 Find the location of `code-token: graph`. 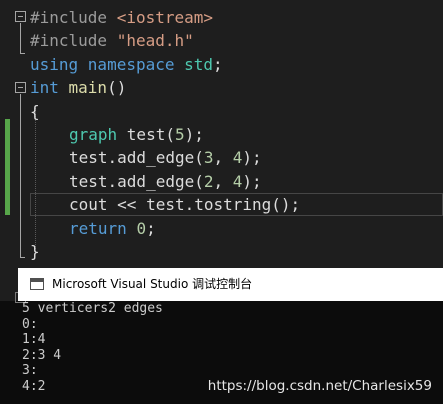

code-token: graph is located at coordinates (98, 134).